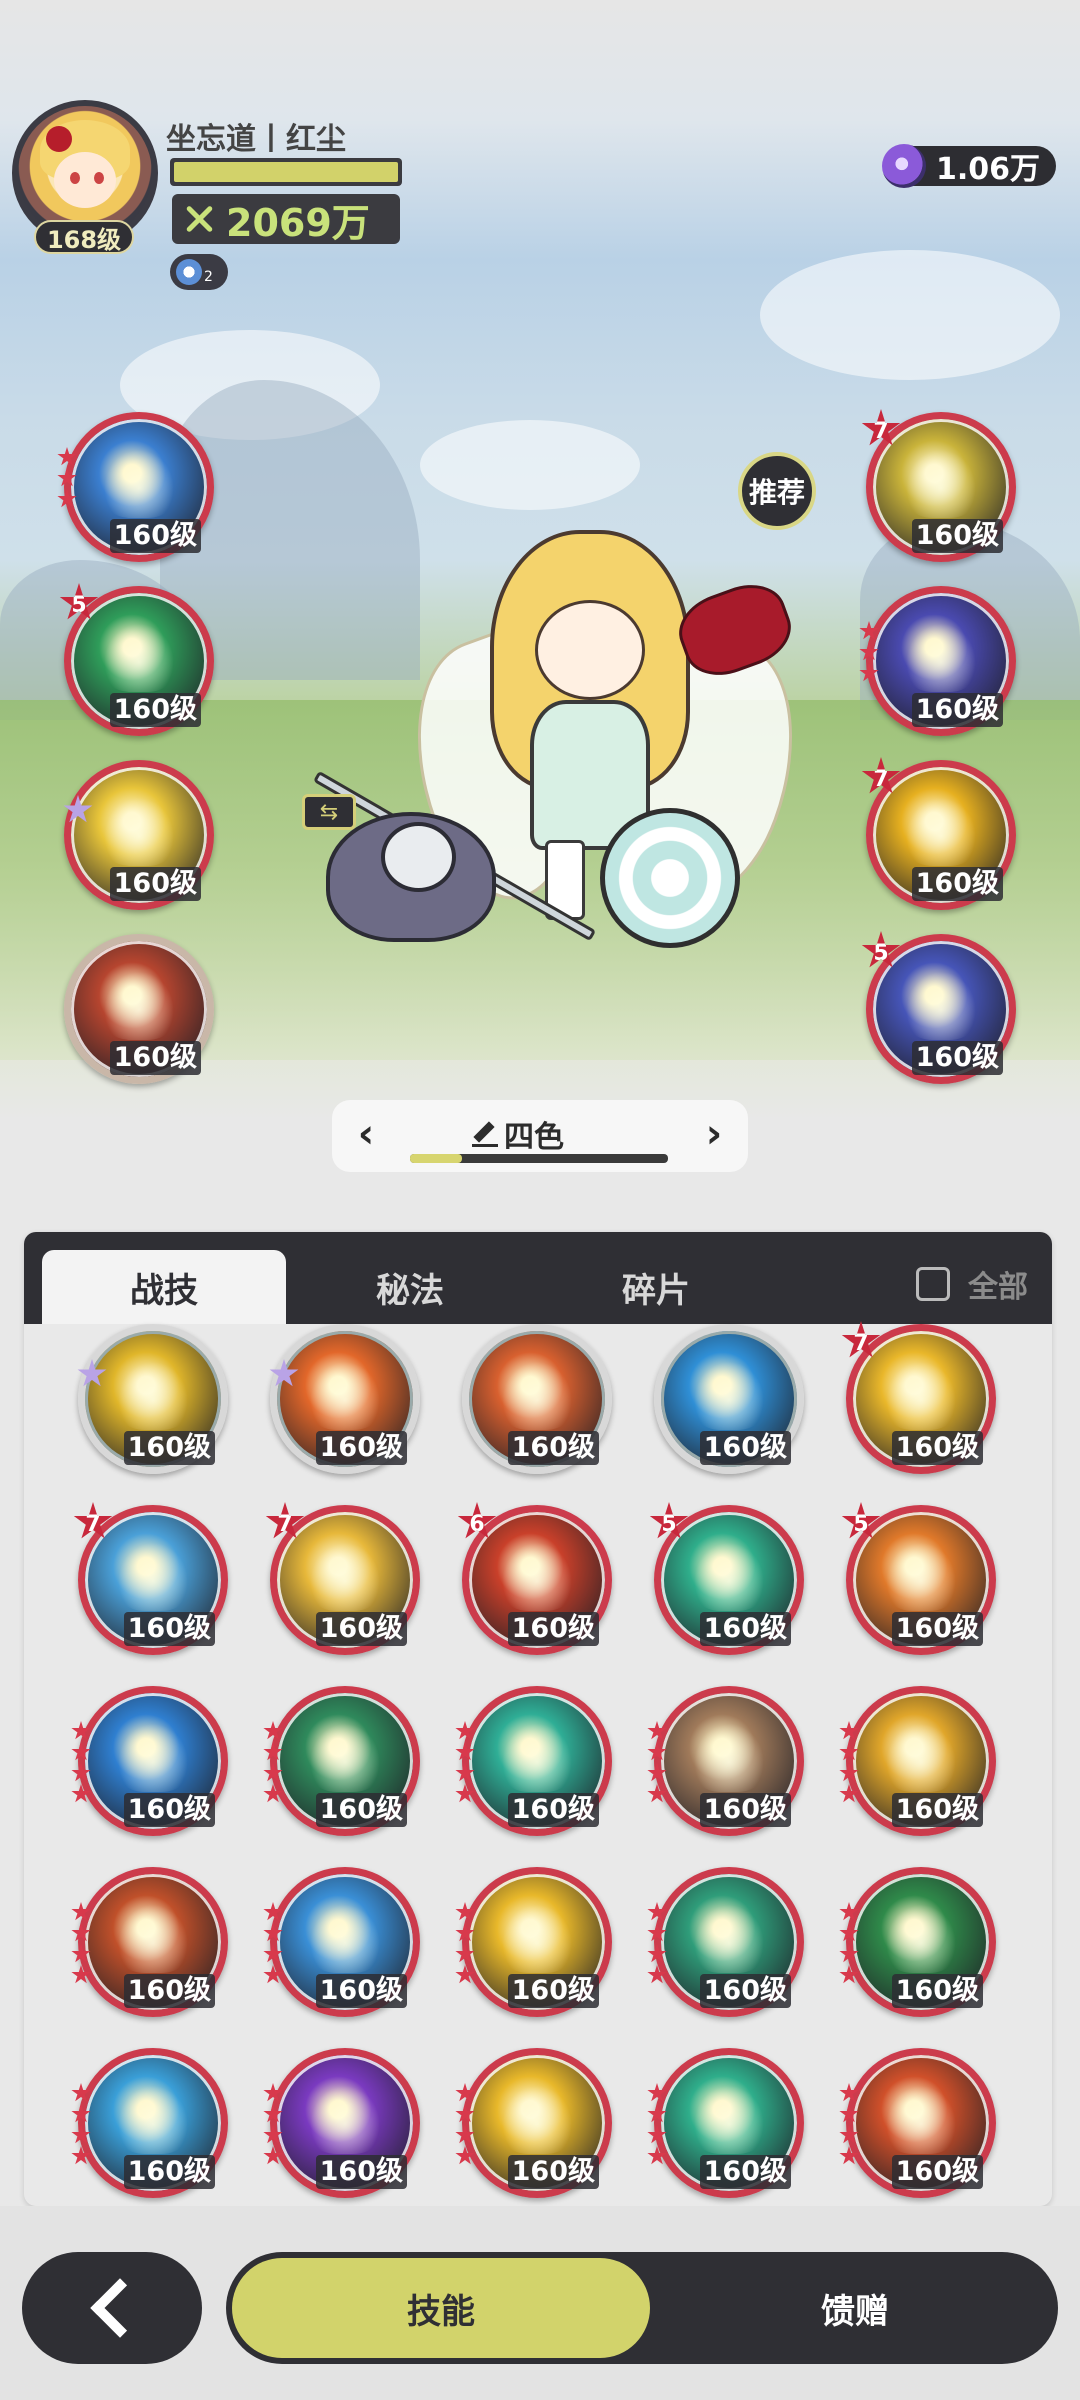 The width and height of the screenshot is (1080, 2400). What do you see at coordinates (441, 2308) in the screenshot?
I see `nav-skills-tab: 技能` at bounding box center [441, 2308].